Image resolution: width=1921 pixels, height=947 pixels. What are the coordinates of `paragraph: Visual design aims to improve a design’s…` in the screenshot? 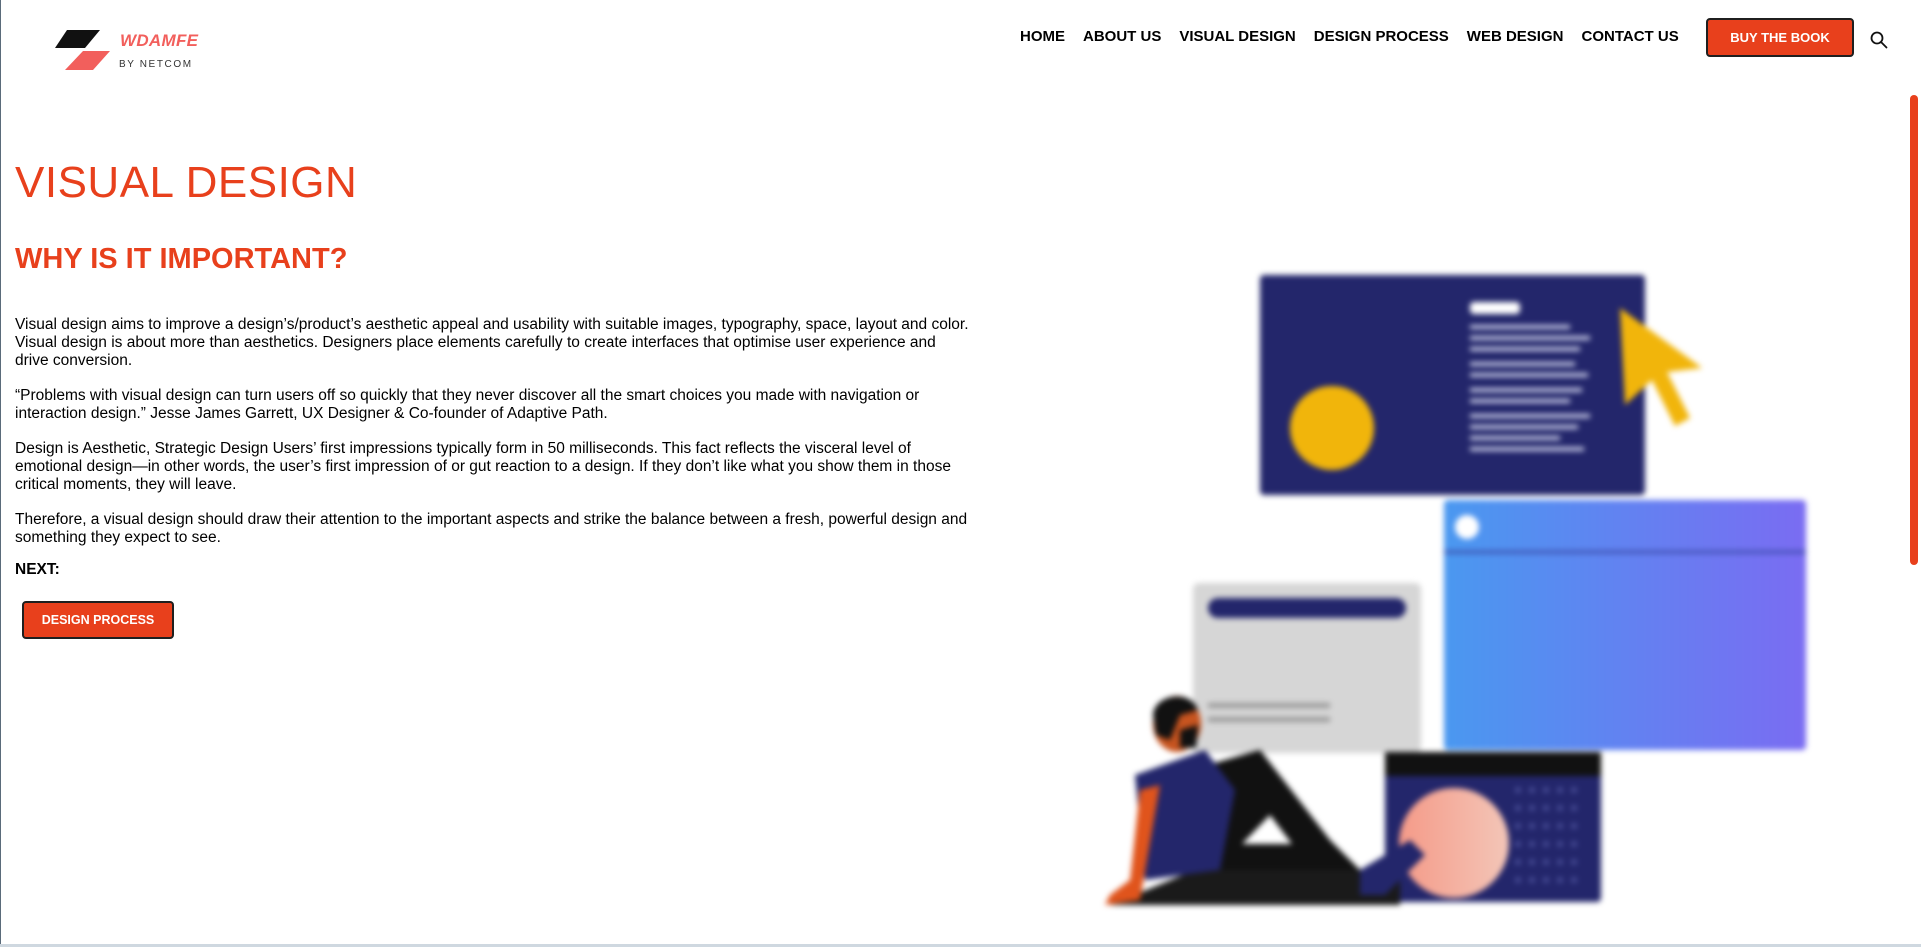 It's located at (492, 342).